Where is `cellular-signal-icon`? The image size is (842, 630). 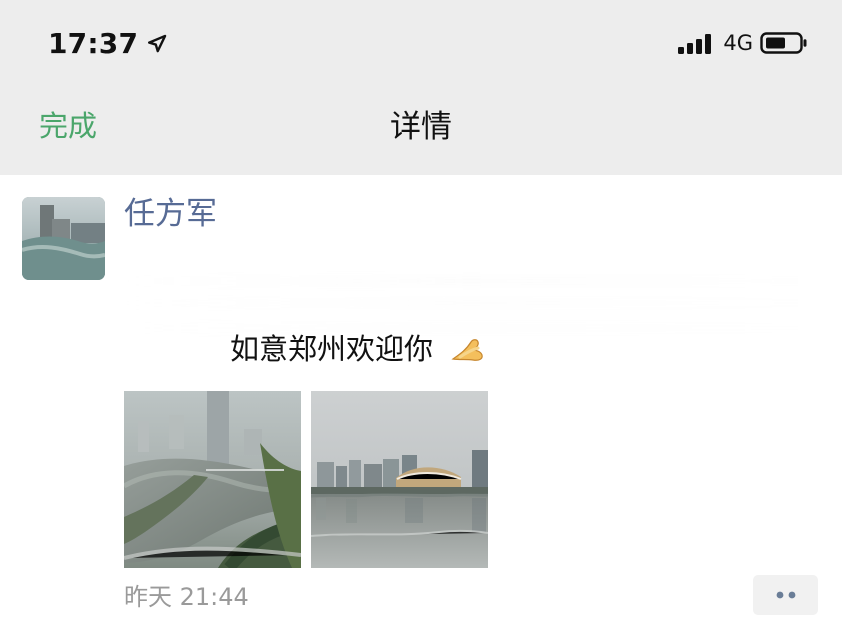
cellular-signal-icon is located at coordinates (695, 44).